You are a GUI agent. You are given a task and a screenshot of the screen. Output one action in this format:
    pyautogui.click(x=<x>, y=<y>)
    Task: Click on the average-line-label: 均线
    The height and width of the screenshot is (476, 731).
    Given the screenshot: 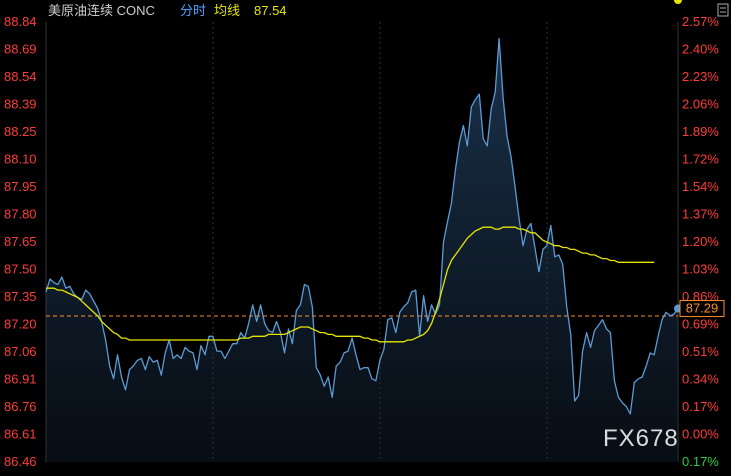 What is the action you would take?
    pyautogui.click(x=227, y=10)
    